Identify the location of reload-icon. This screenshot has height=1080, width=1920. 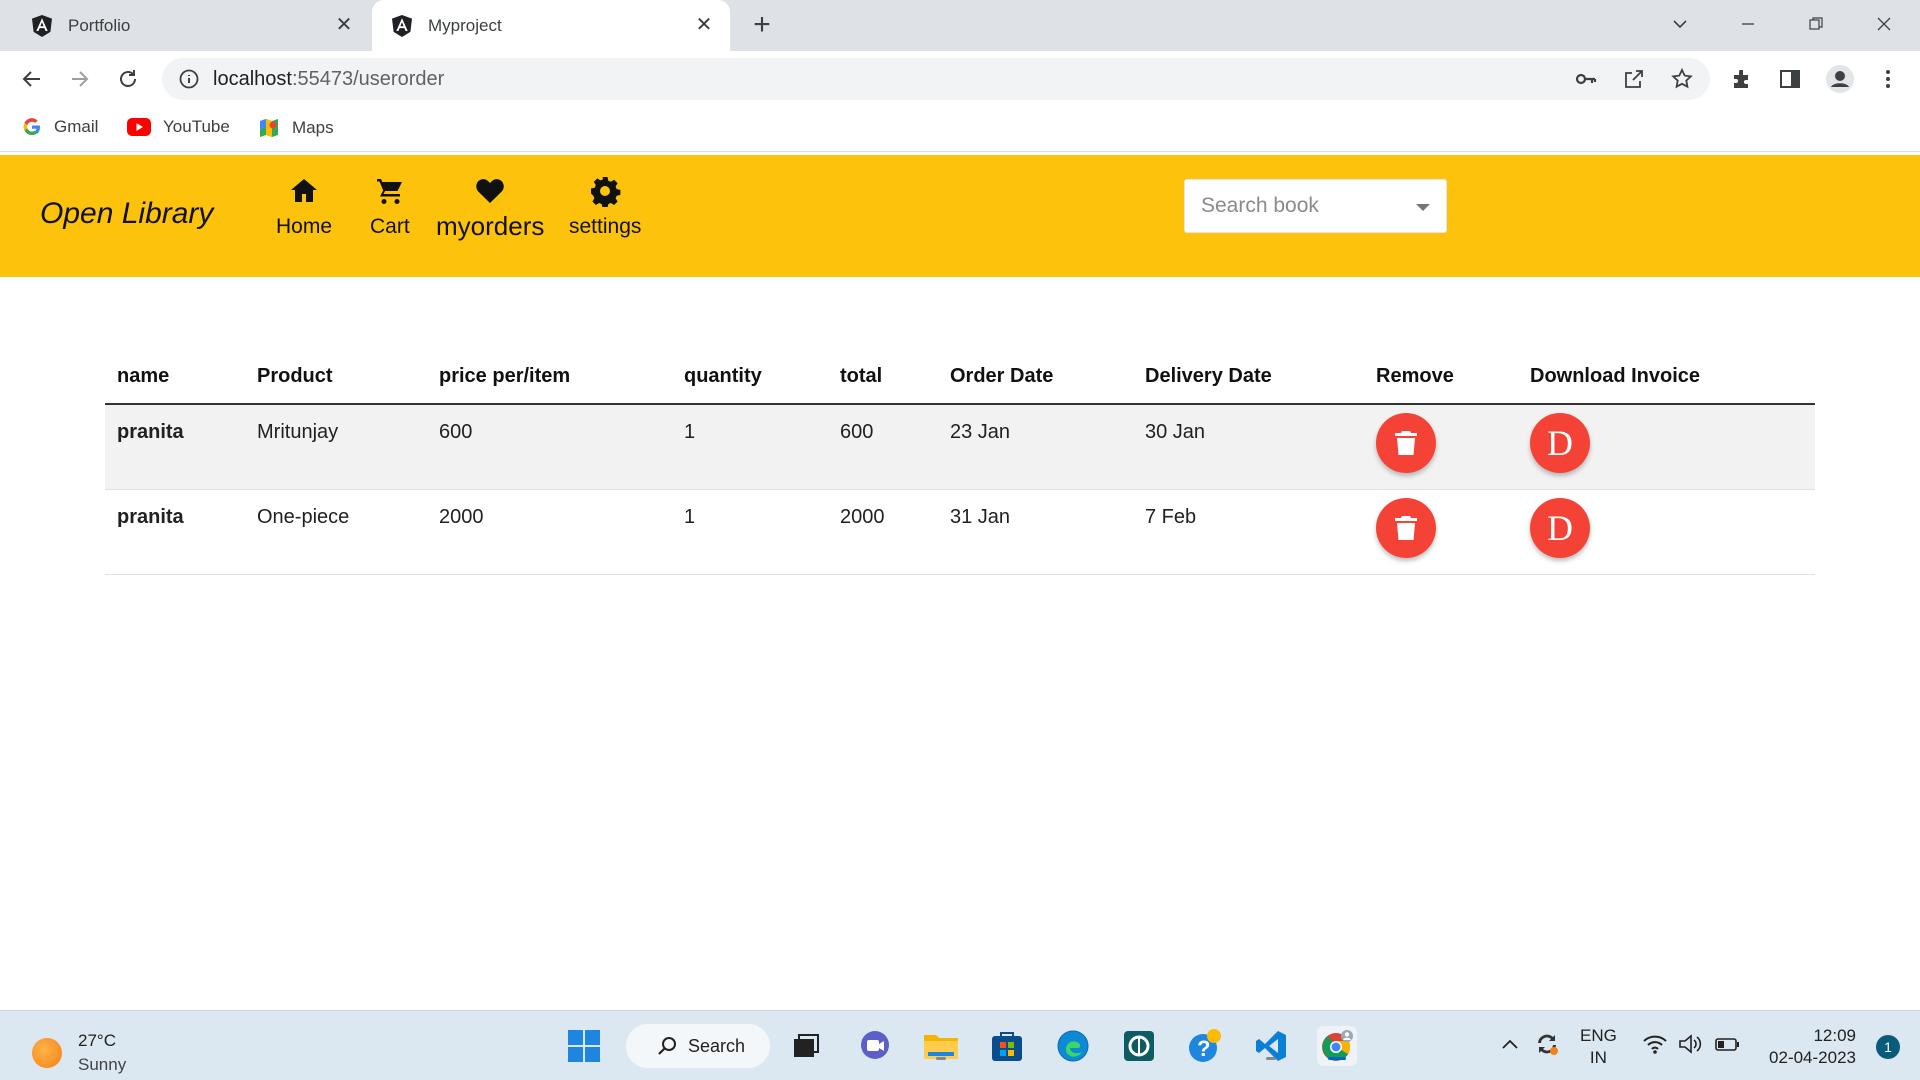
(128, 78).